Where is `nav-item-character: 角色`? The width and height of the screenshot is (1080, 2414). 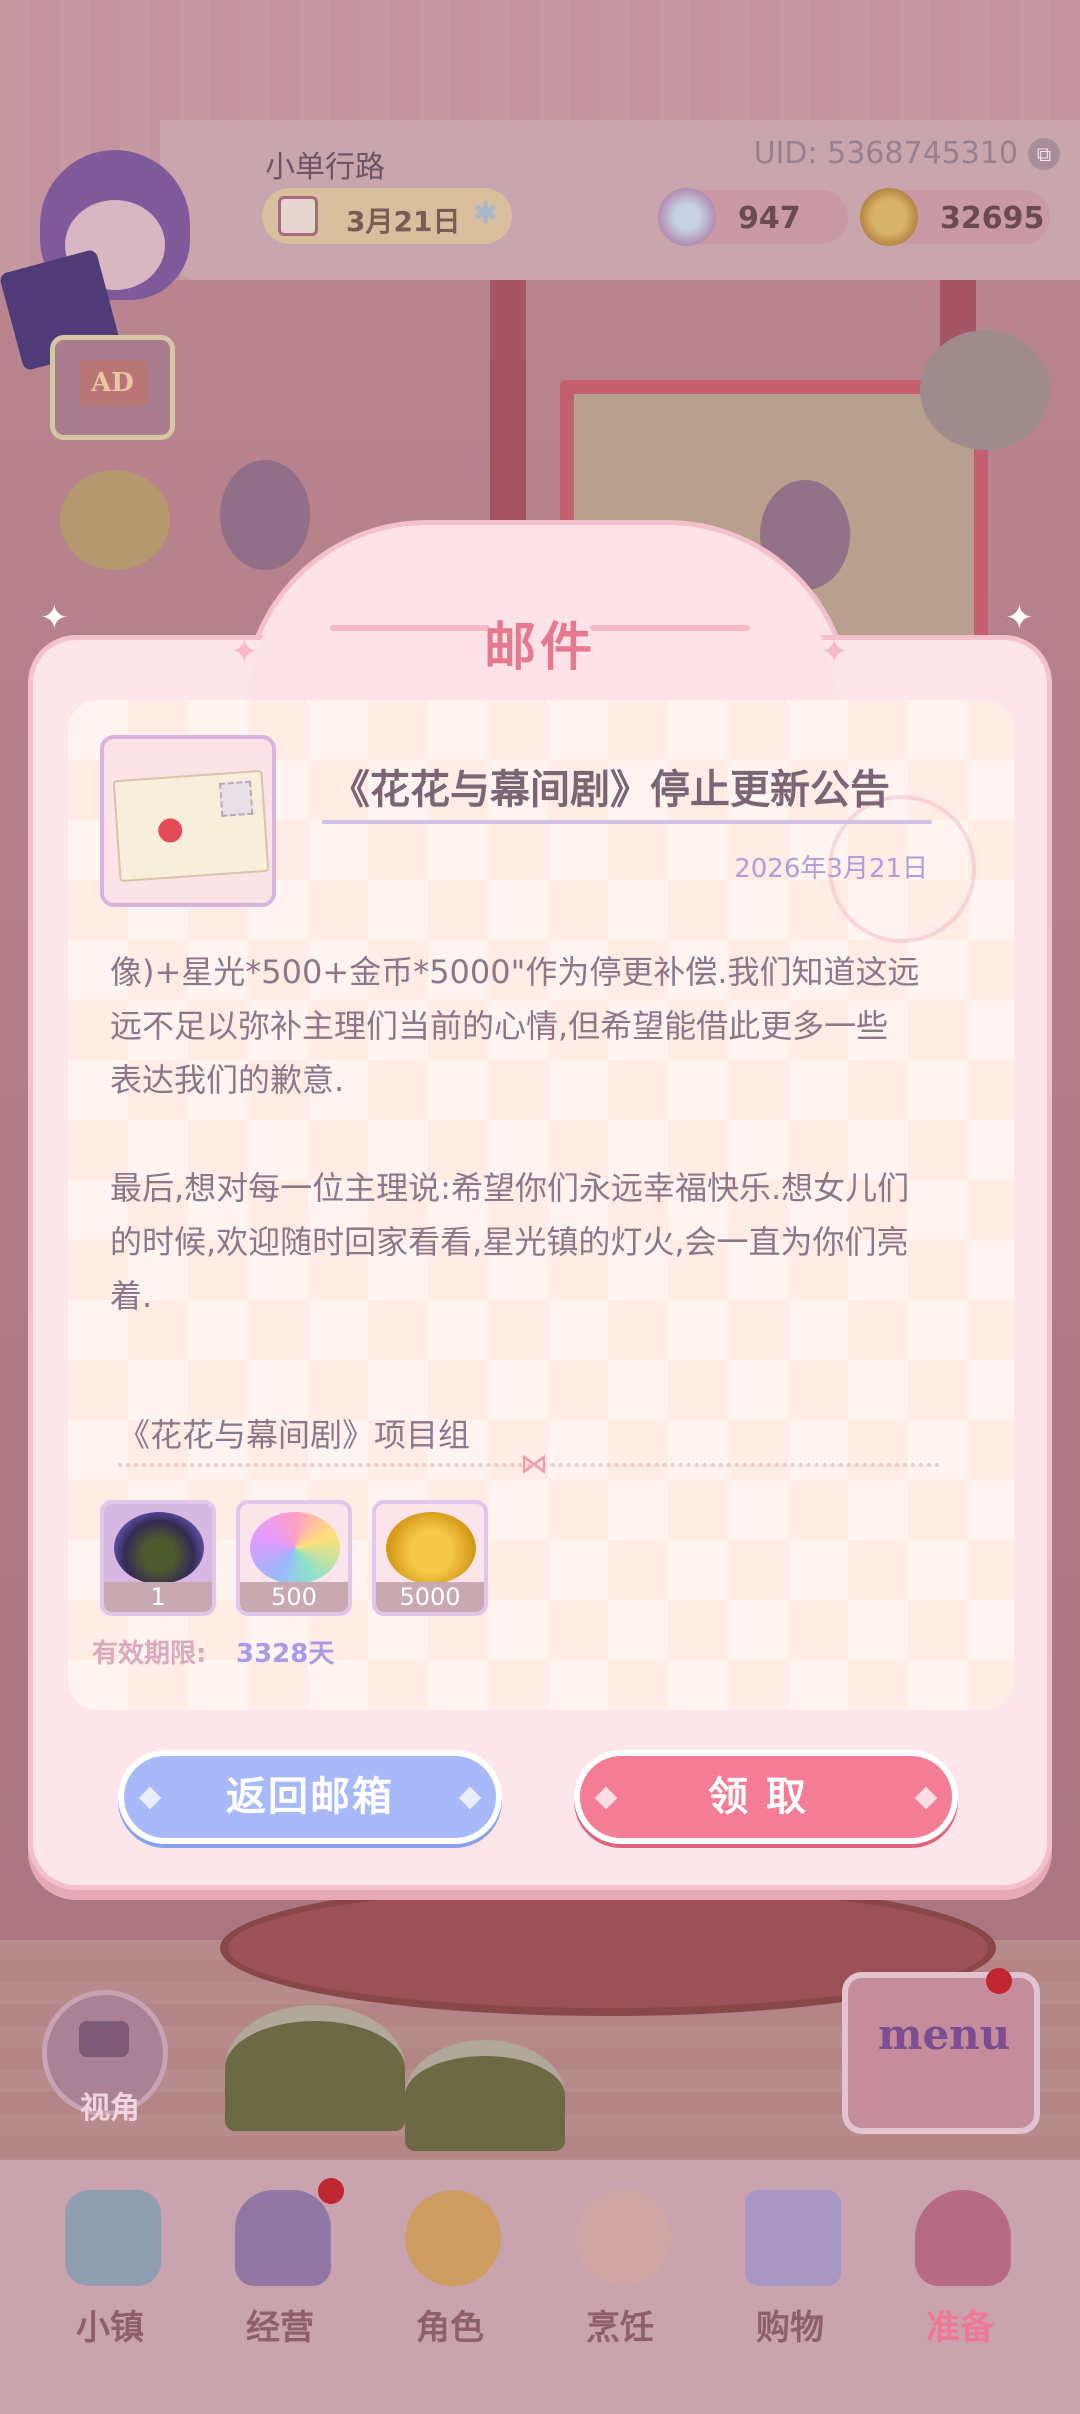
nav-item-character: 角色 is located at coordinates (450, 2290).